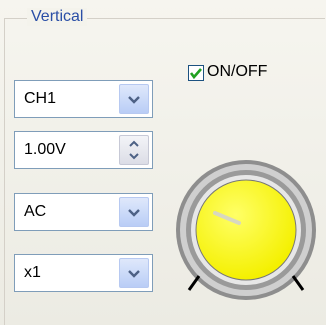 This screenshot has height=325, width=326. I want to click on spin-up-button, so click(134, 143).